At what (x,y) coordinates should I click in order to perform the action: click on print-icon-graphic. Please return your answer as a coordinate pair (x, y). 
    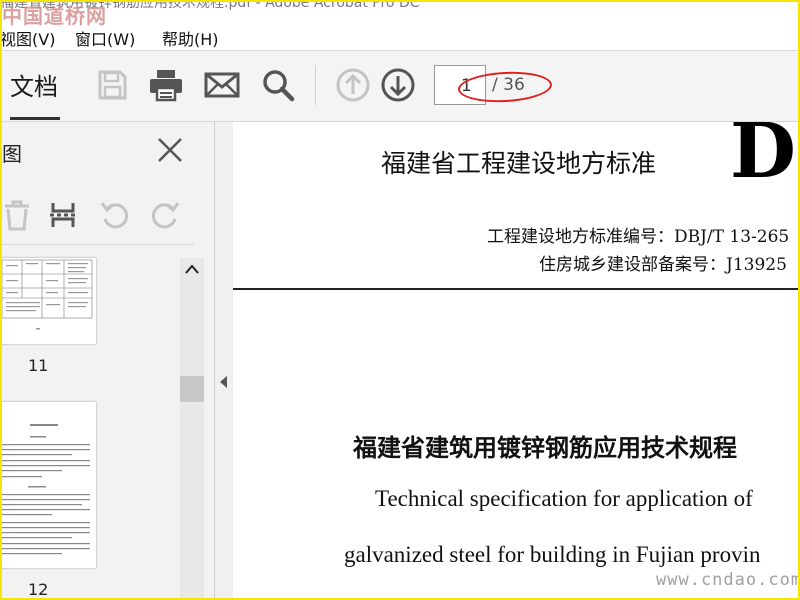
    Looking at the image, I should click on (166, 86).